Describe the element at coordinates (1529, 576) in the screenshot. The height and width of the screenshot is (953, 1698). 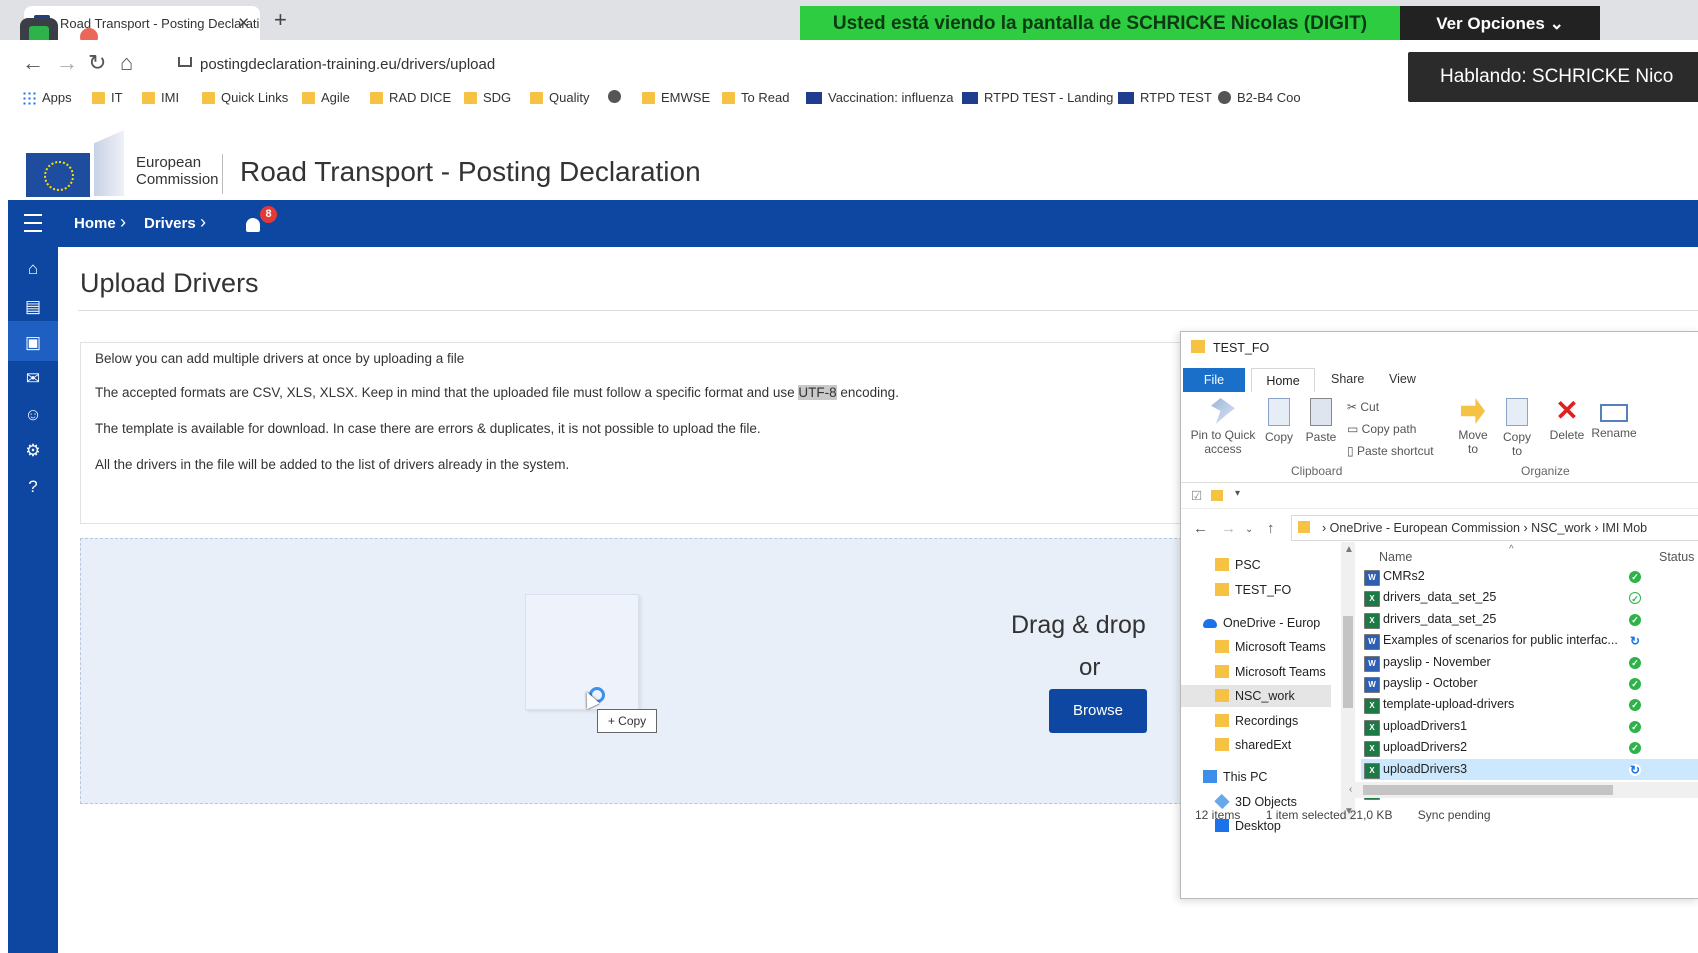
I see `file-row: W CMRs2 ✓` at that location.